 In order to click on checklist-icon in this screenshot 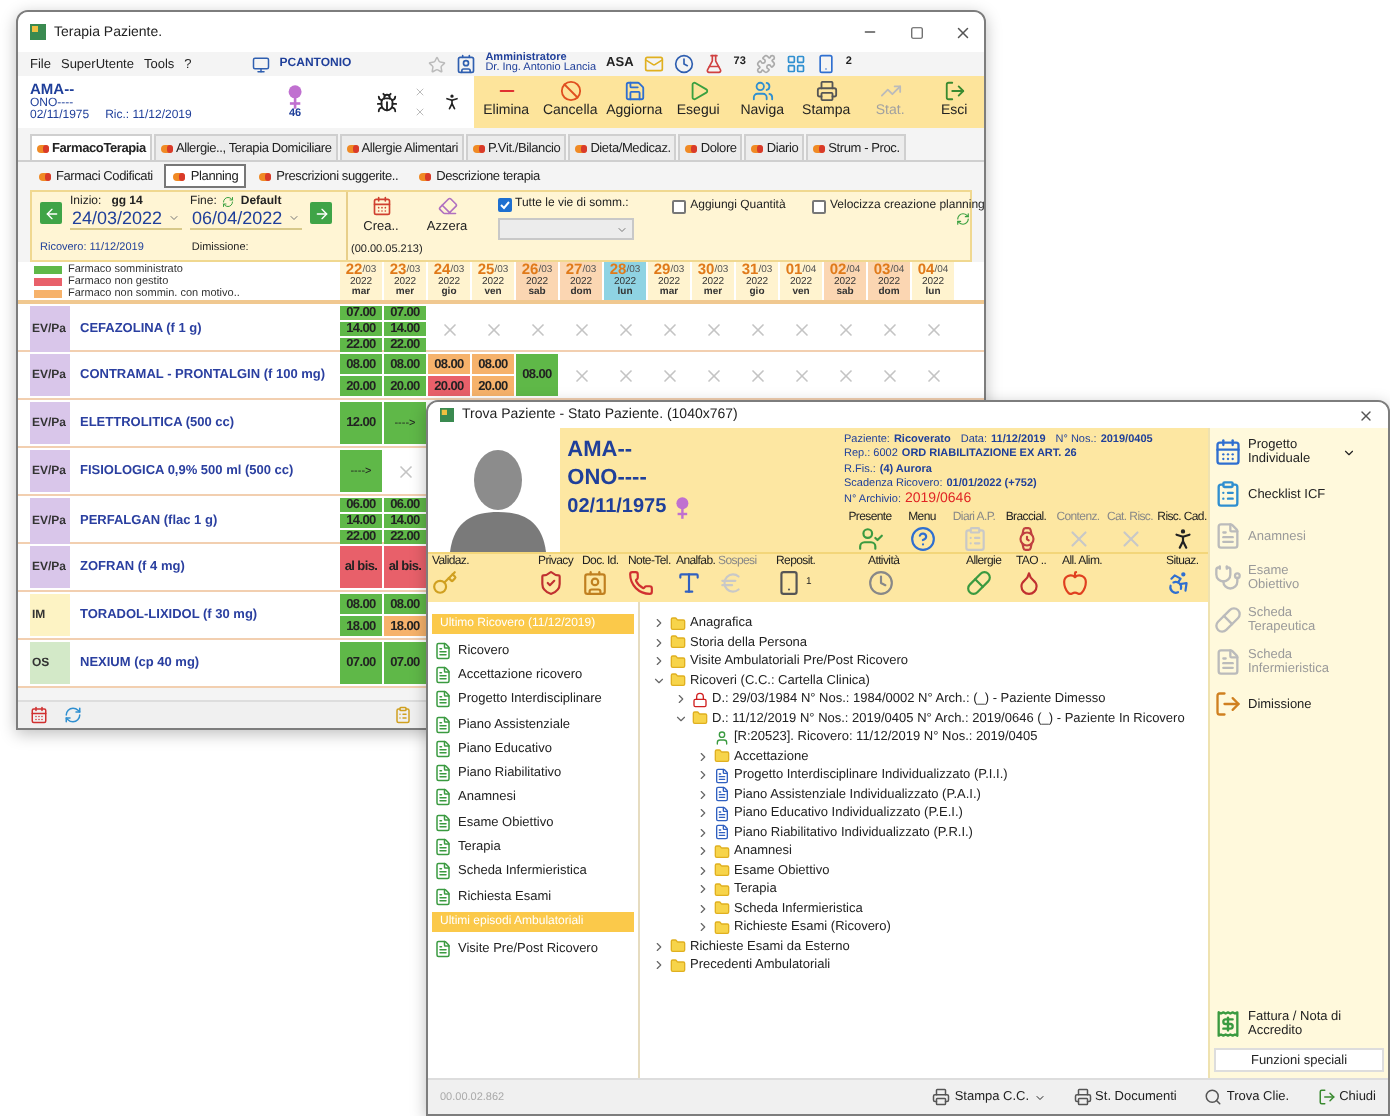, I will do `click(1228, 494)`.